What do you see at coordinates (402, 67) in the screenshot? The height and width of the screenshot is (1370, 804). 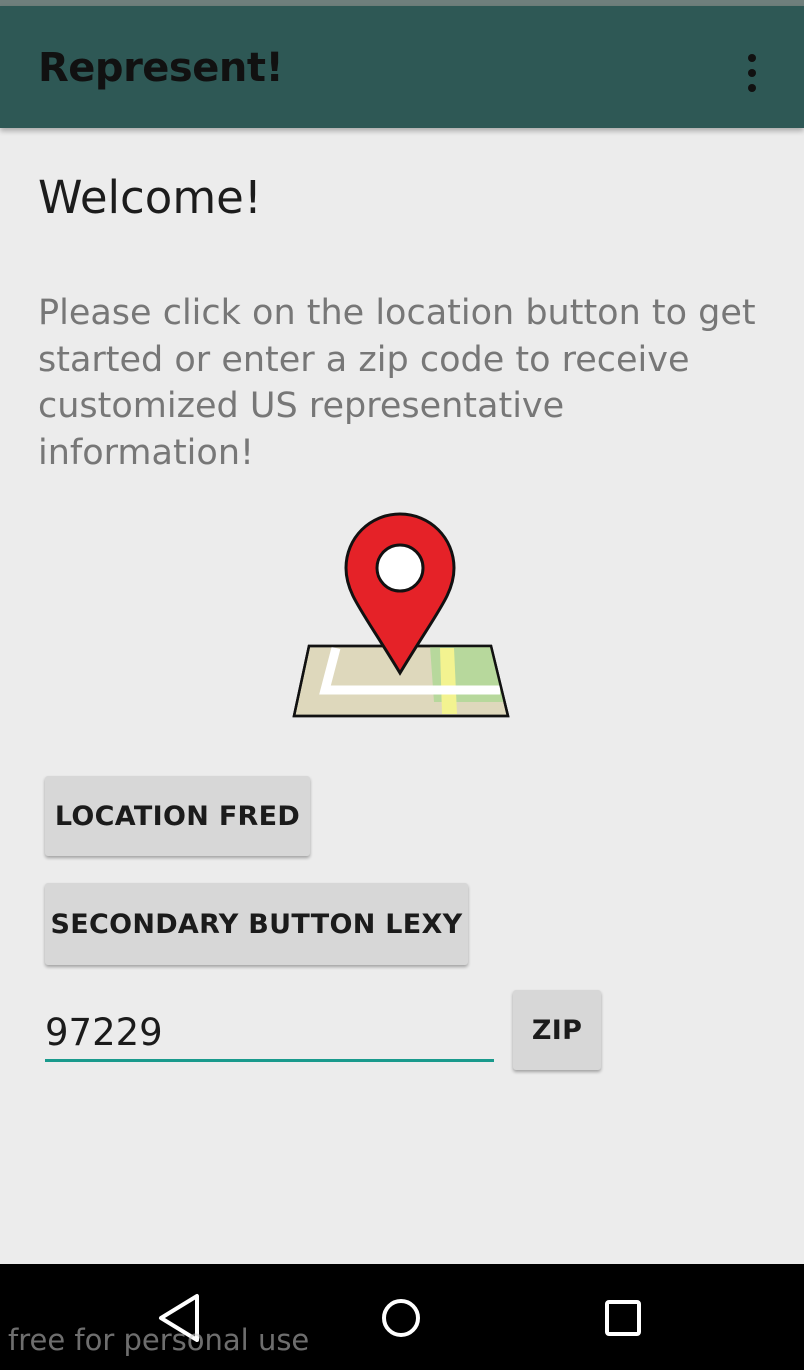 I see `app-bar: Represent!` at bounding box center [402, 67].